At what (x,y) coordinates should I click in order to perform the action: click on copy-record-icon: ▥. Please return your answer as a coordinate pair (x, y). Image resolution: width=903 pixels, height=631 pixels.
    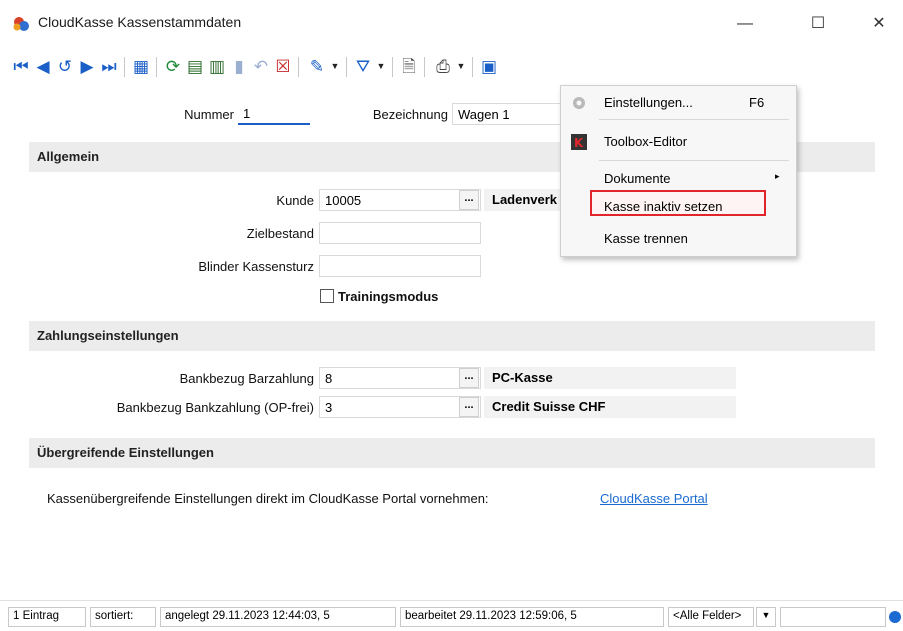
    Looking at the image, I should click on (217, 66).